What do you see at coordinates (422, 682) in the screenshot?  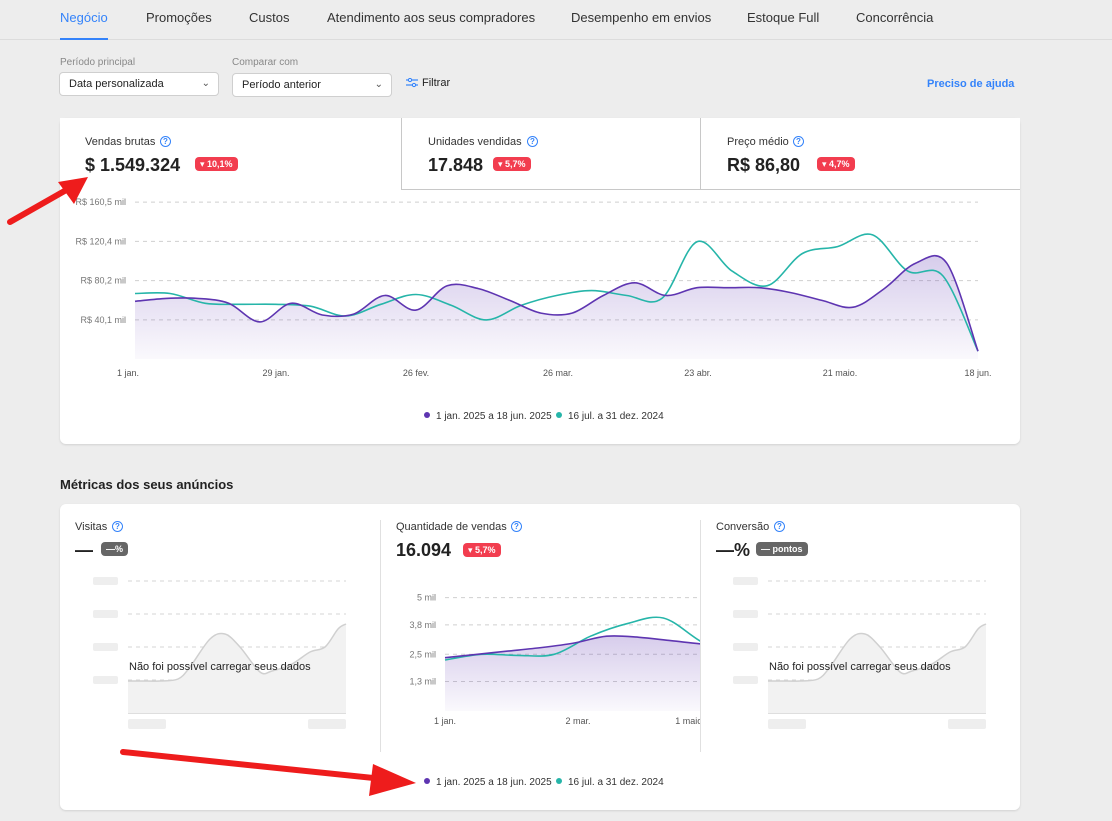 I see `y-tick-label: 1,3 mil` at bounding box center [422, 682].